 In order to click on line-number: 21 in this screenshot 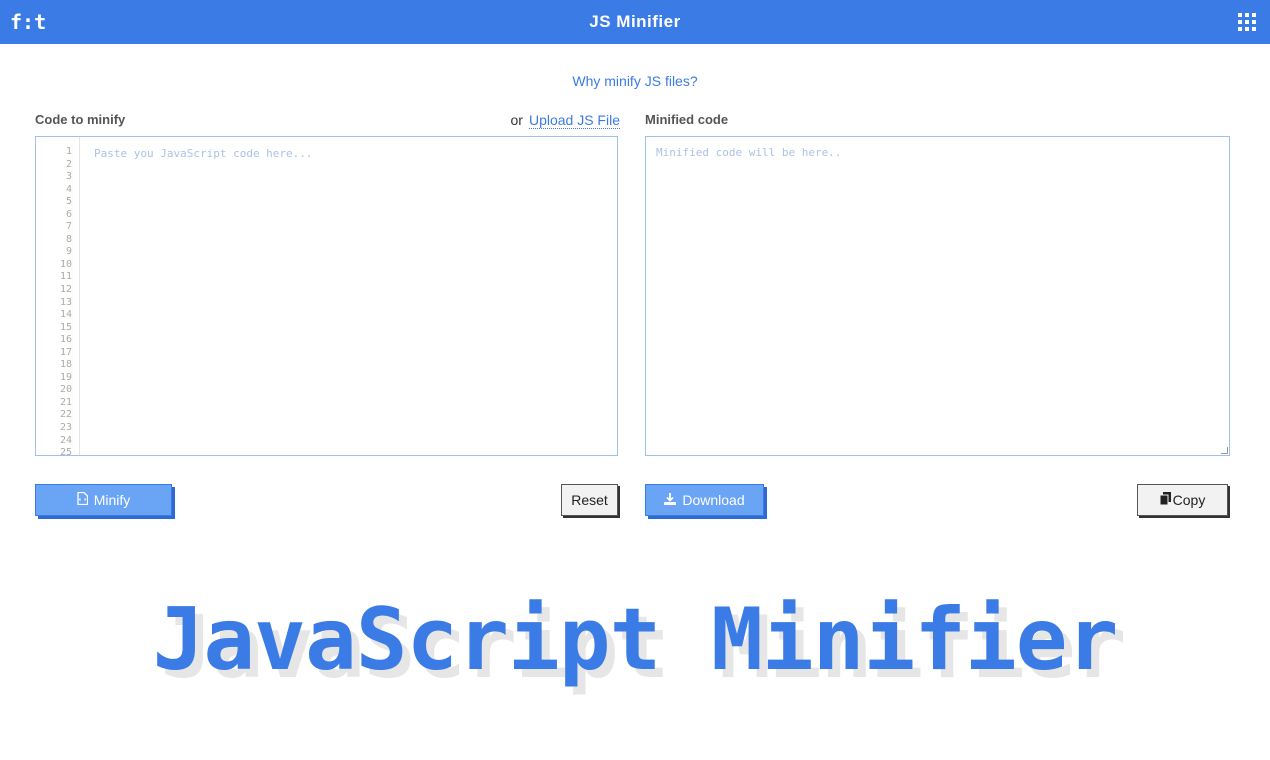, I will do `click(65, 402)`.